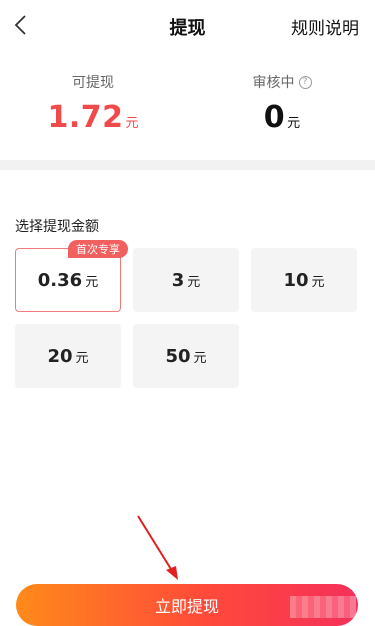 The image size is (375, 626). I want to click on option-amount: 20, so click(60, 356).